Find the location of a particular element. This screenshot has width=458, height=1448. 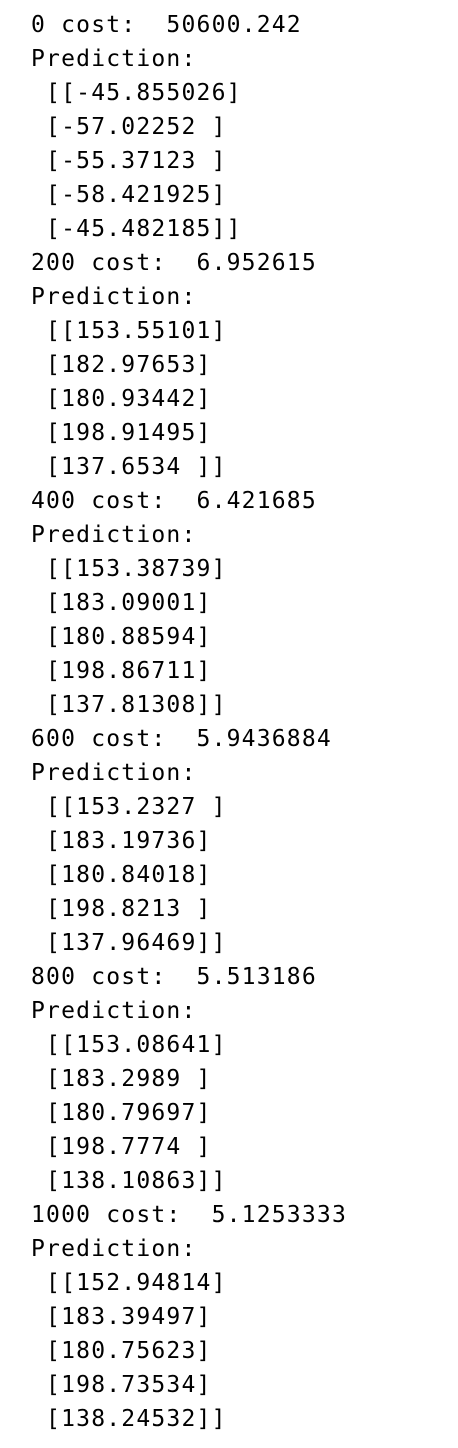

output-line: [198.91495] is located at coordinates (121, 433).